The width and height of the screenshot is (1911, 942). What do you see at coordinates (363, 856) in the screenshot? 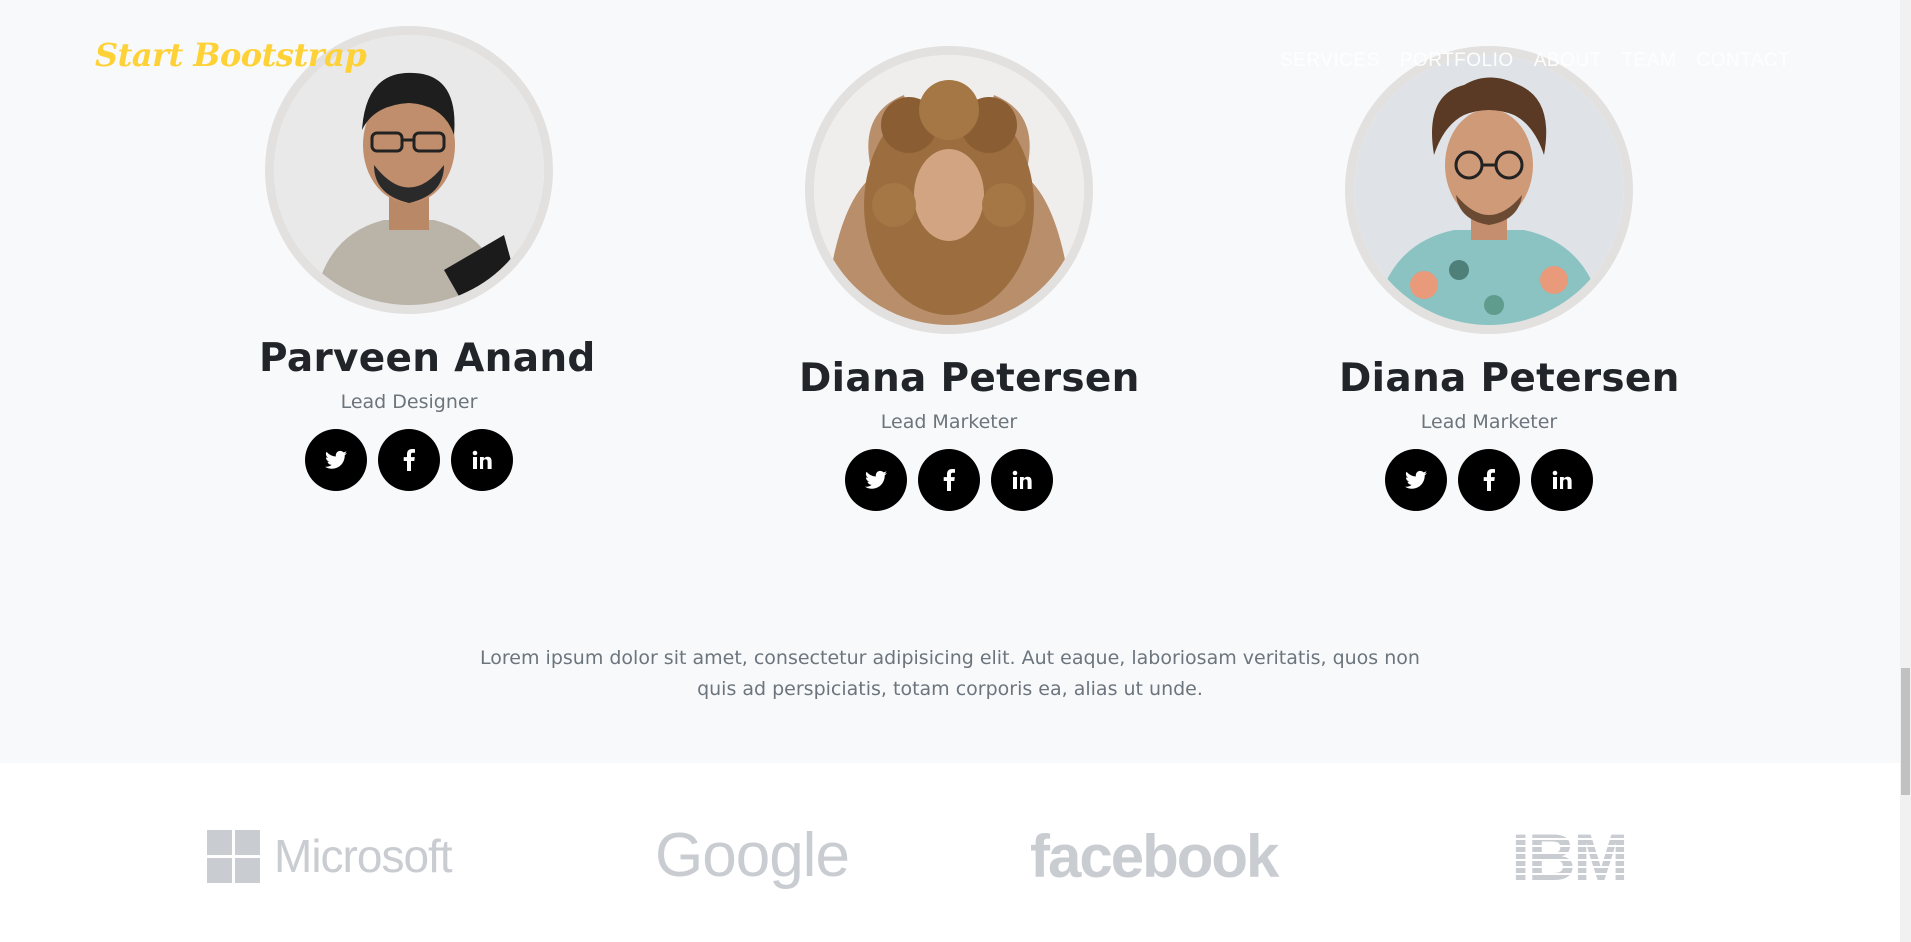
I see `microsoft-logo-text: Microsoft` at bounding box center [363, 856].